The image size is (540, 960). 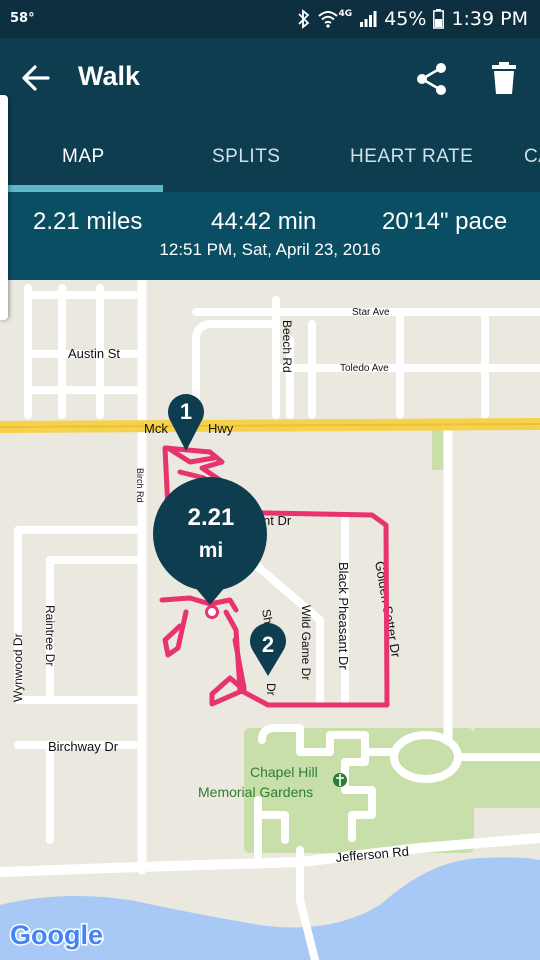 What do you see at coordinates (109, 76) in the screenshot?
I see `page-title: Walk` at bounding box center [109, 76].